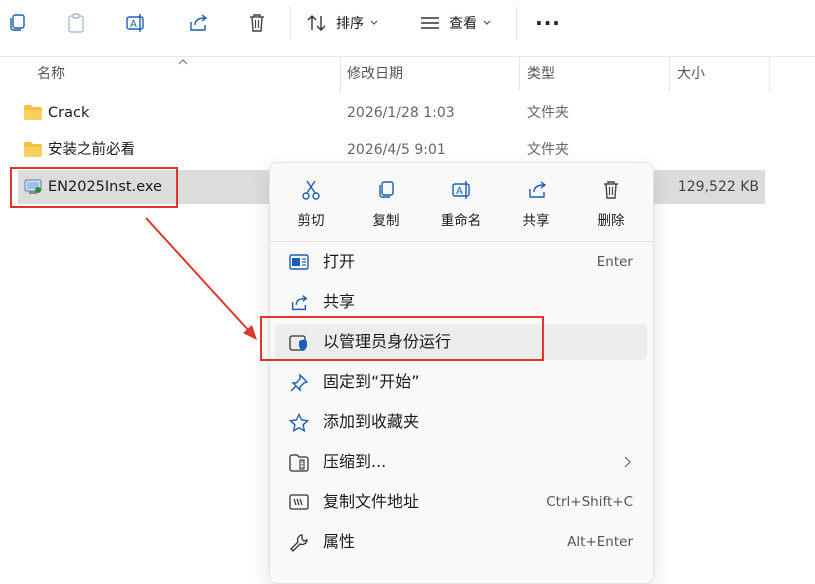 This screenshot has width=815, height=584. Describe the element at coordinates (614, 262) in the screenshot. I see `menu-item-shortcut: Enter` at that location.